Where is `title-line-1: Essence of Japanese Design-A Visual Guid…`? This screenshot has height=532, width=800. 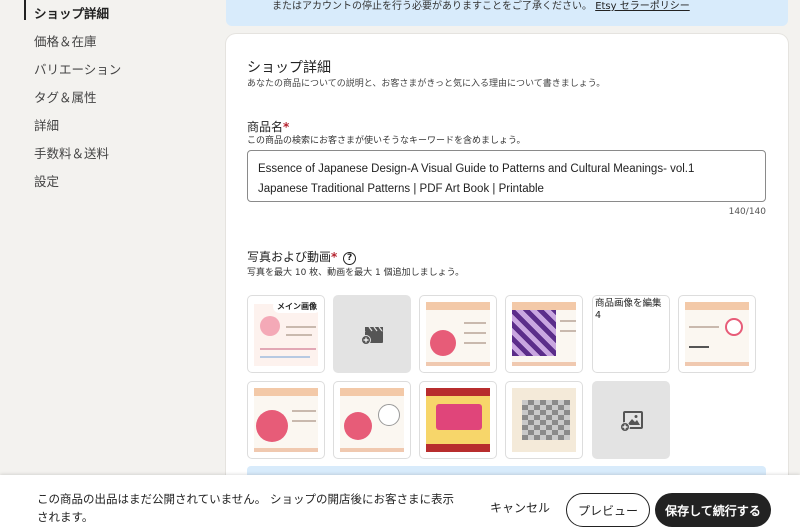
title-line-1: Essence of Japanese Design-A Visual Guid… is located at coordinates (476, 169).